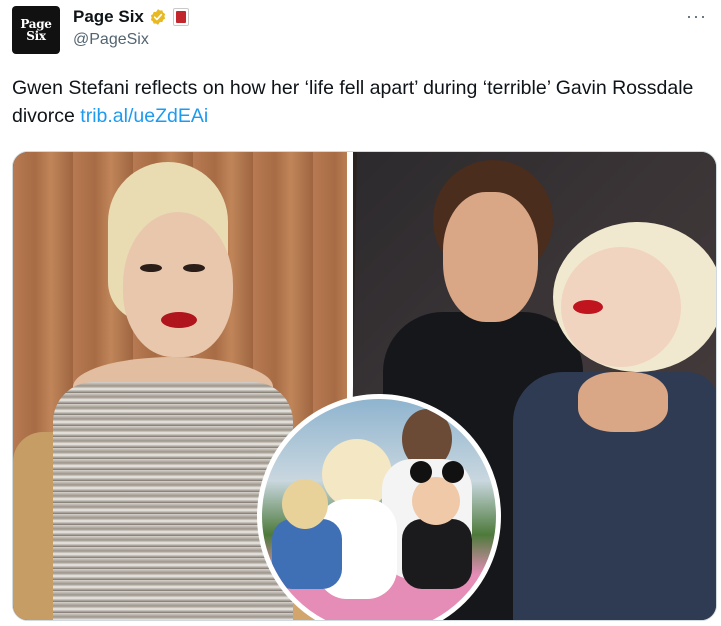 This screenshot has width=721, height=626. What do you see at coordinates (696, 16) in the screenshot?
I see `more-options-button: ···` at bounding box center [696, 16].